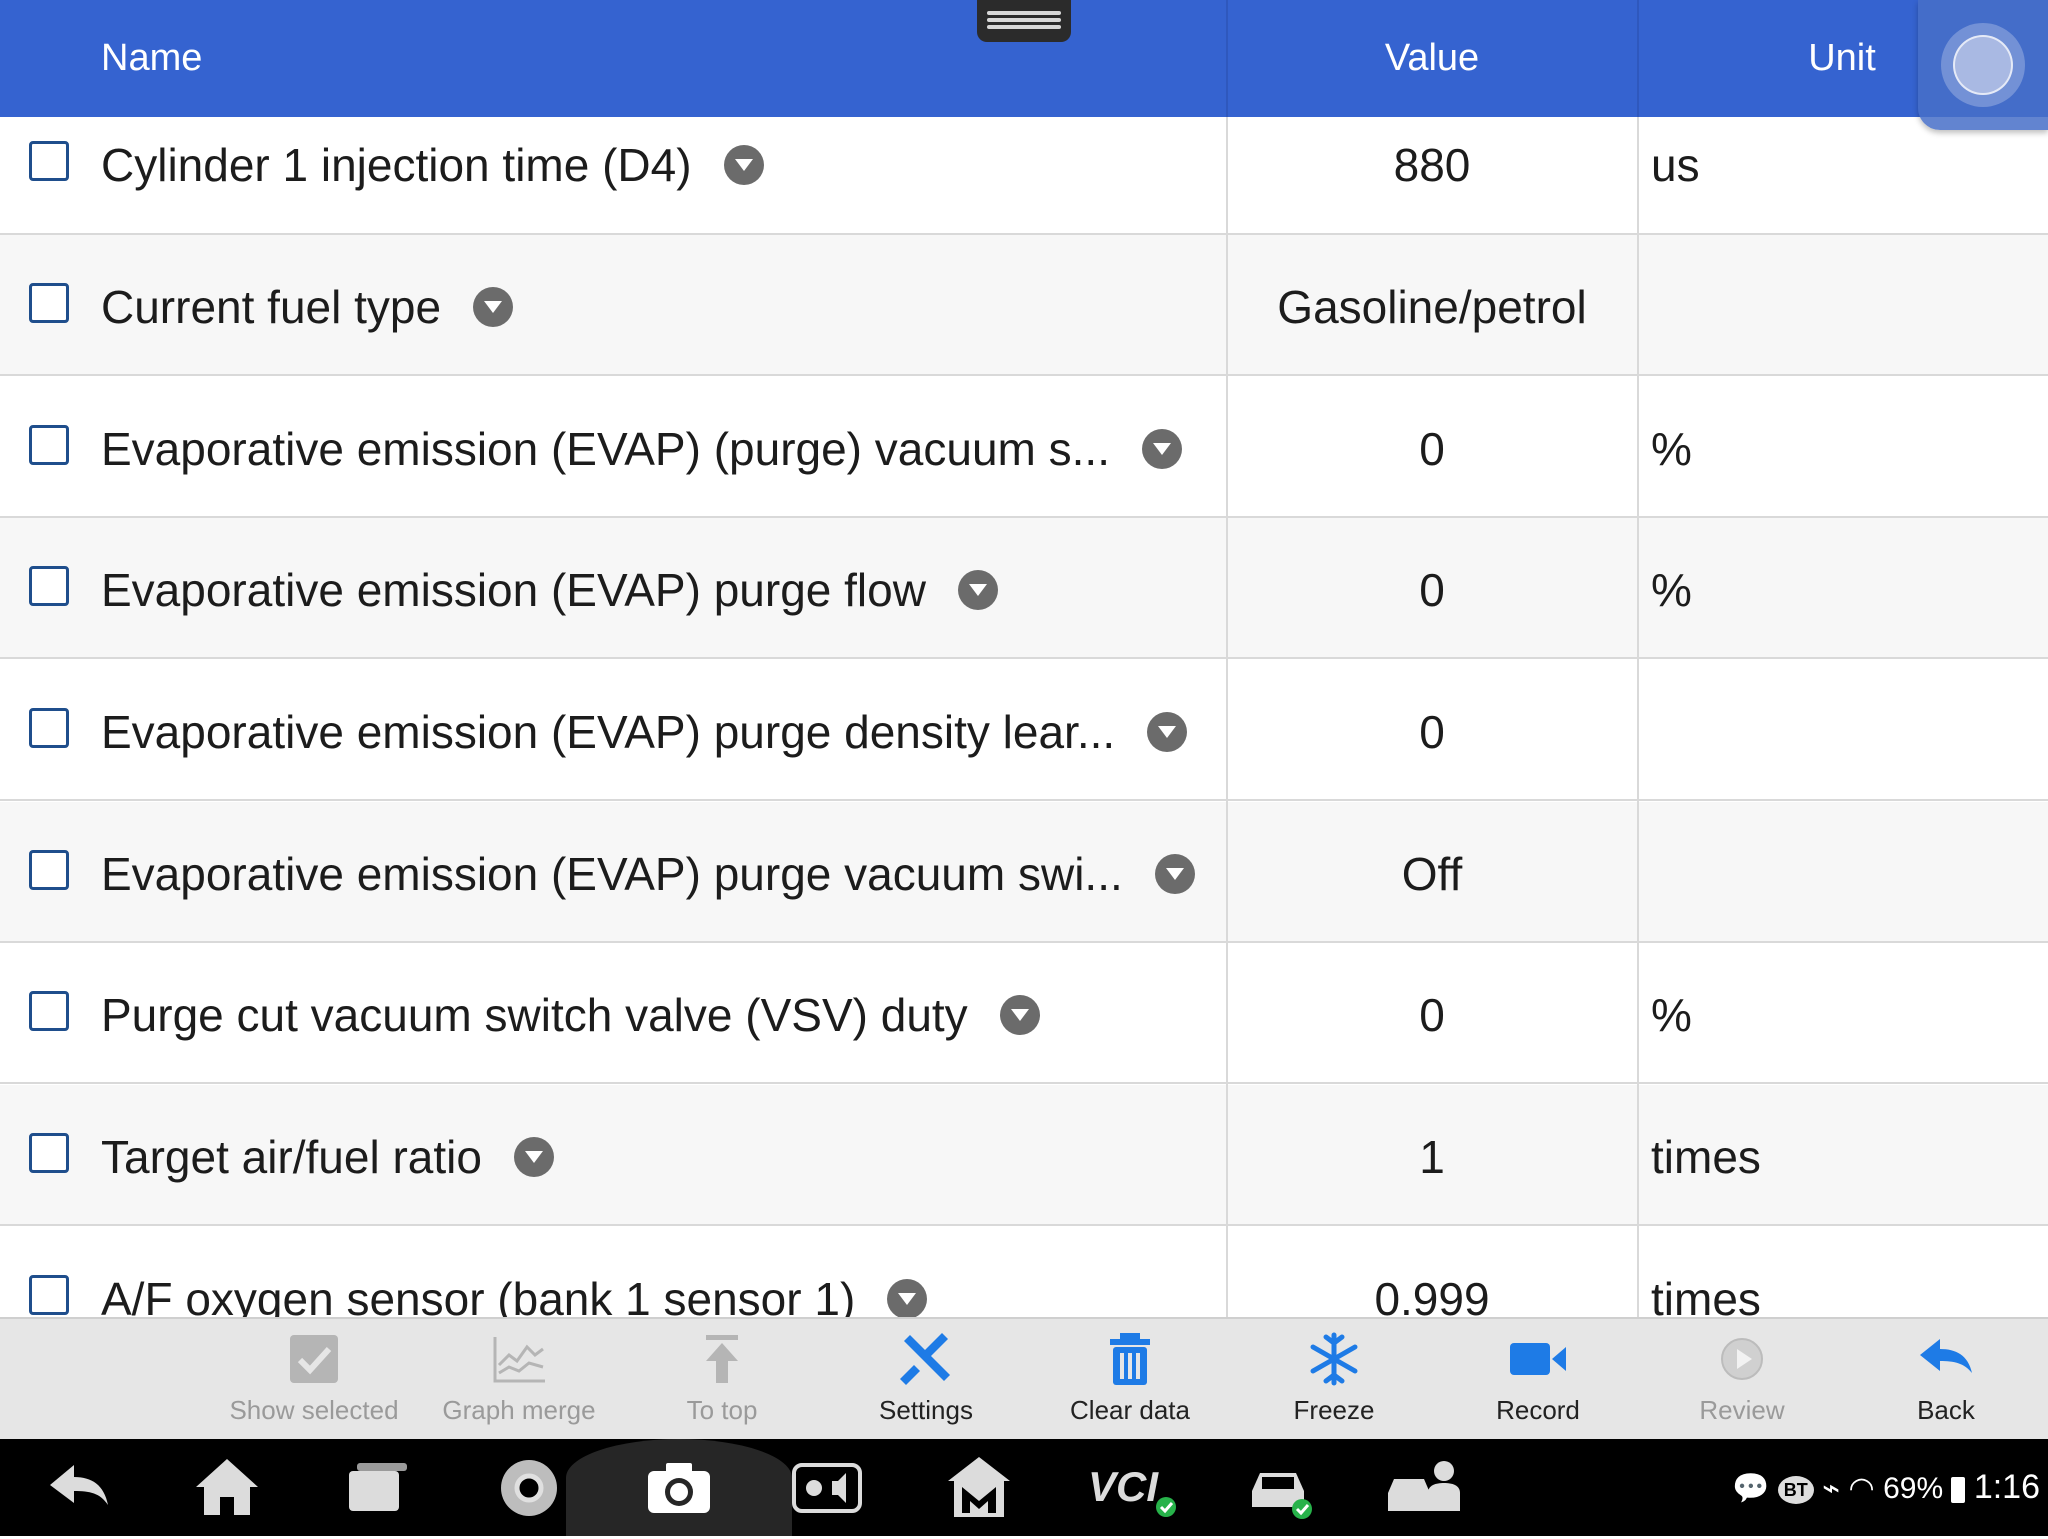 The image size is (2048, 1539). Describe the element at coordinates (152, 58) in the screenshot. I see `column-header-name: Name` at that location.